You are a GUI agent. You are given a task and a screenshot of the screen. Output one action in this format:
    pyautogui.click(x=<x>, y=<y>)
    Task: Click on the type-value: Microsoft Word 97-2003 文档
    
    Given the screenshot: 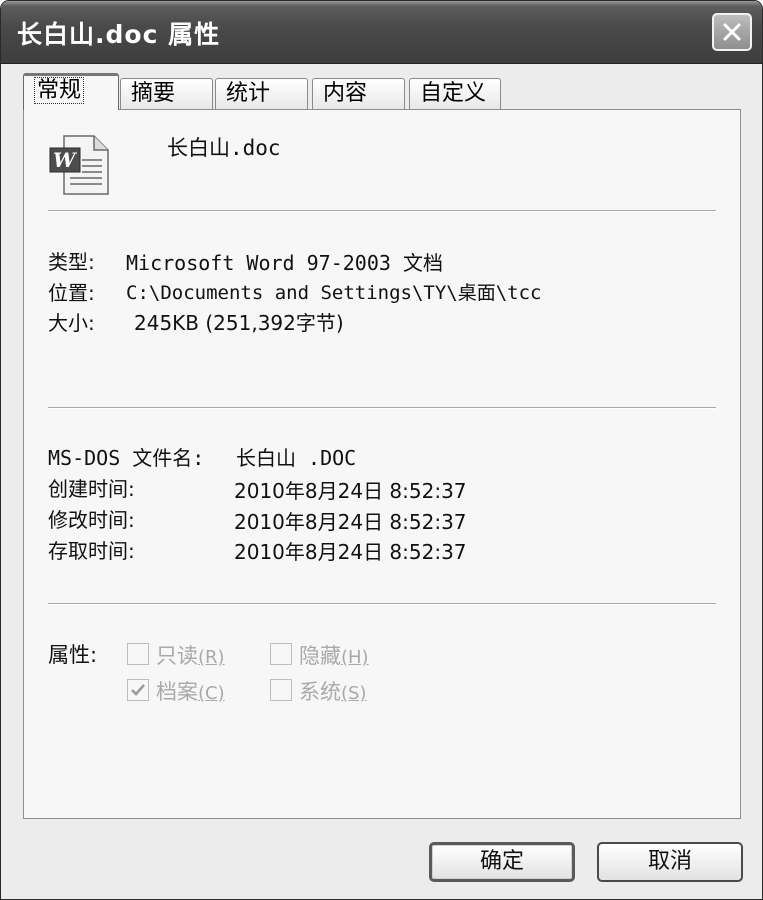 What is the action you would take?
    pyautogui.click(x=284, y=263)
    